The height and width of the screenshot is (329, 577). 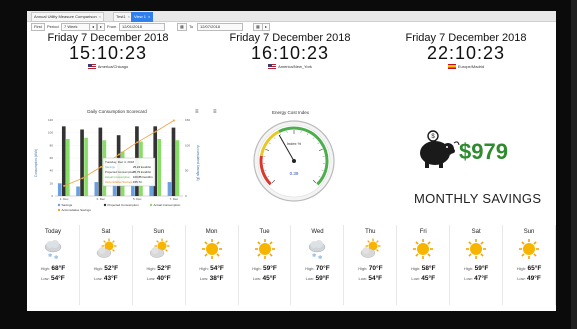 I want to click on us-flag-icon, so click(x=91, y=67).